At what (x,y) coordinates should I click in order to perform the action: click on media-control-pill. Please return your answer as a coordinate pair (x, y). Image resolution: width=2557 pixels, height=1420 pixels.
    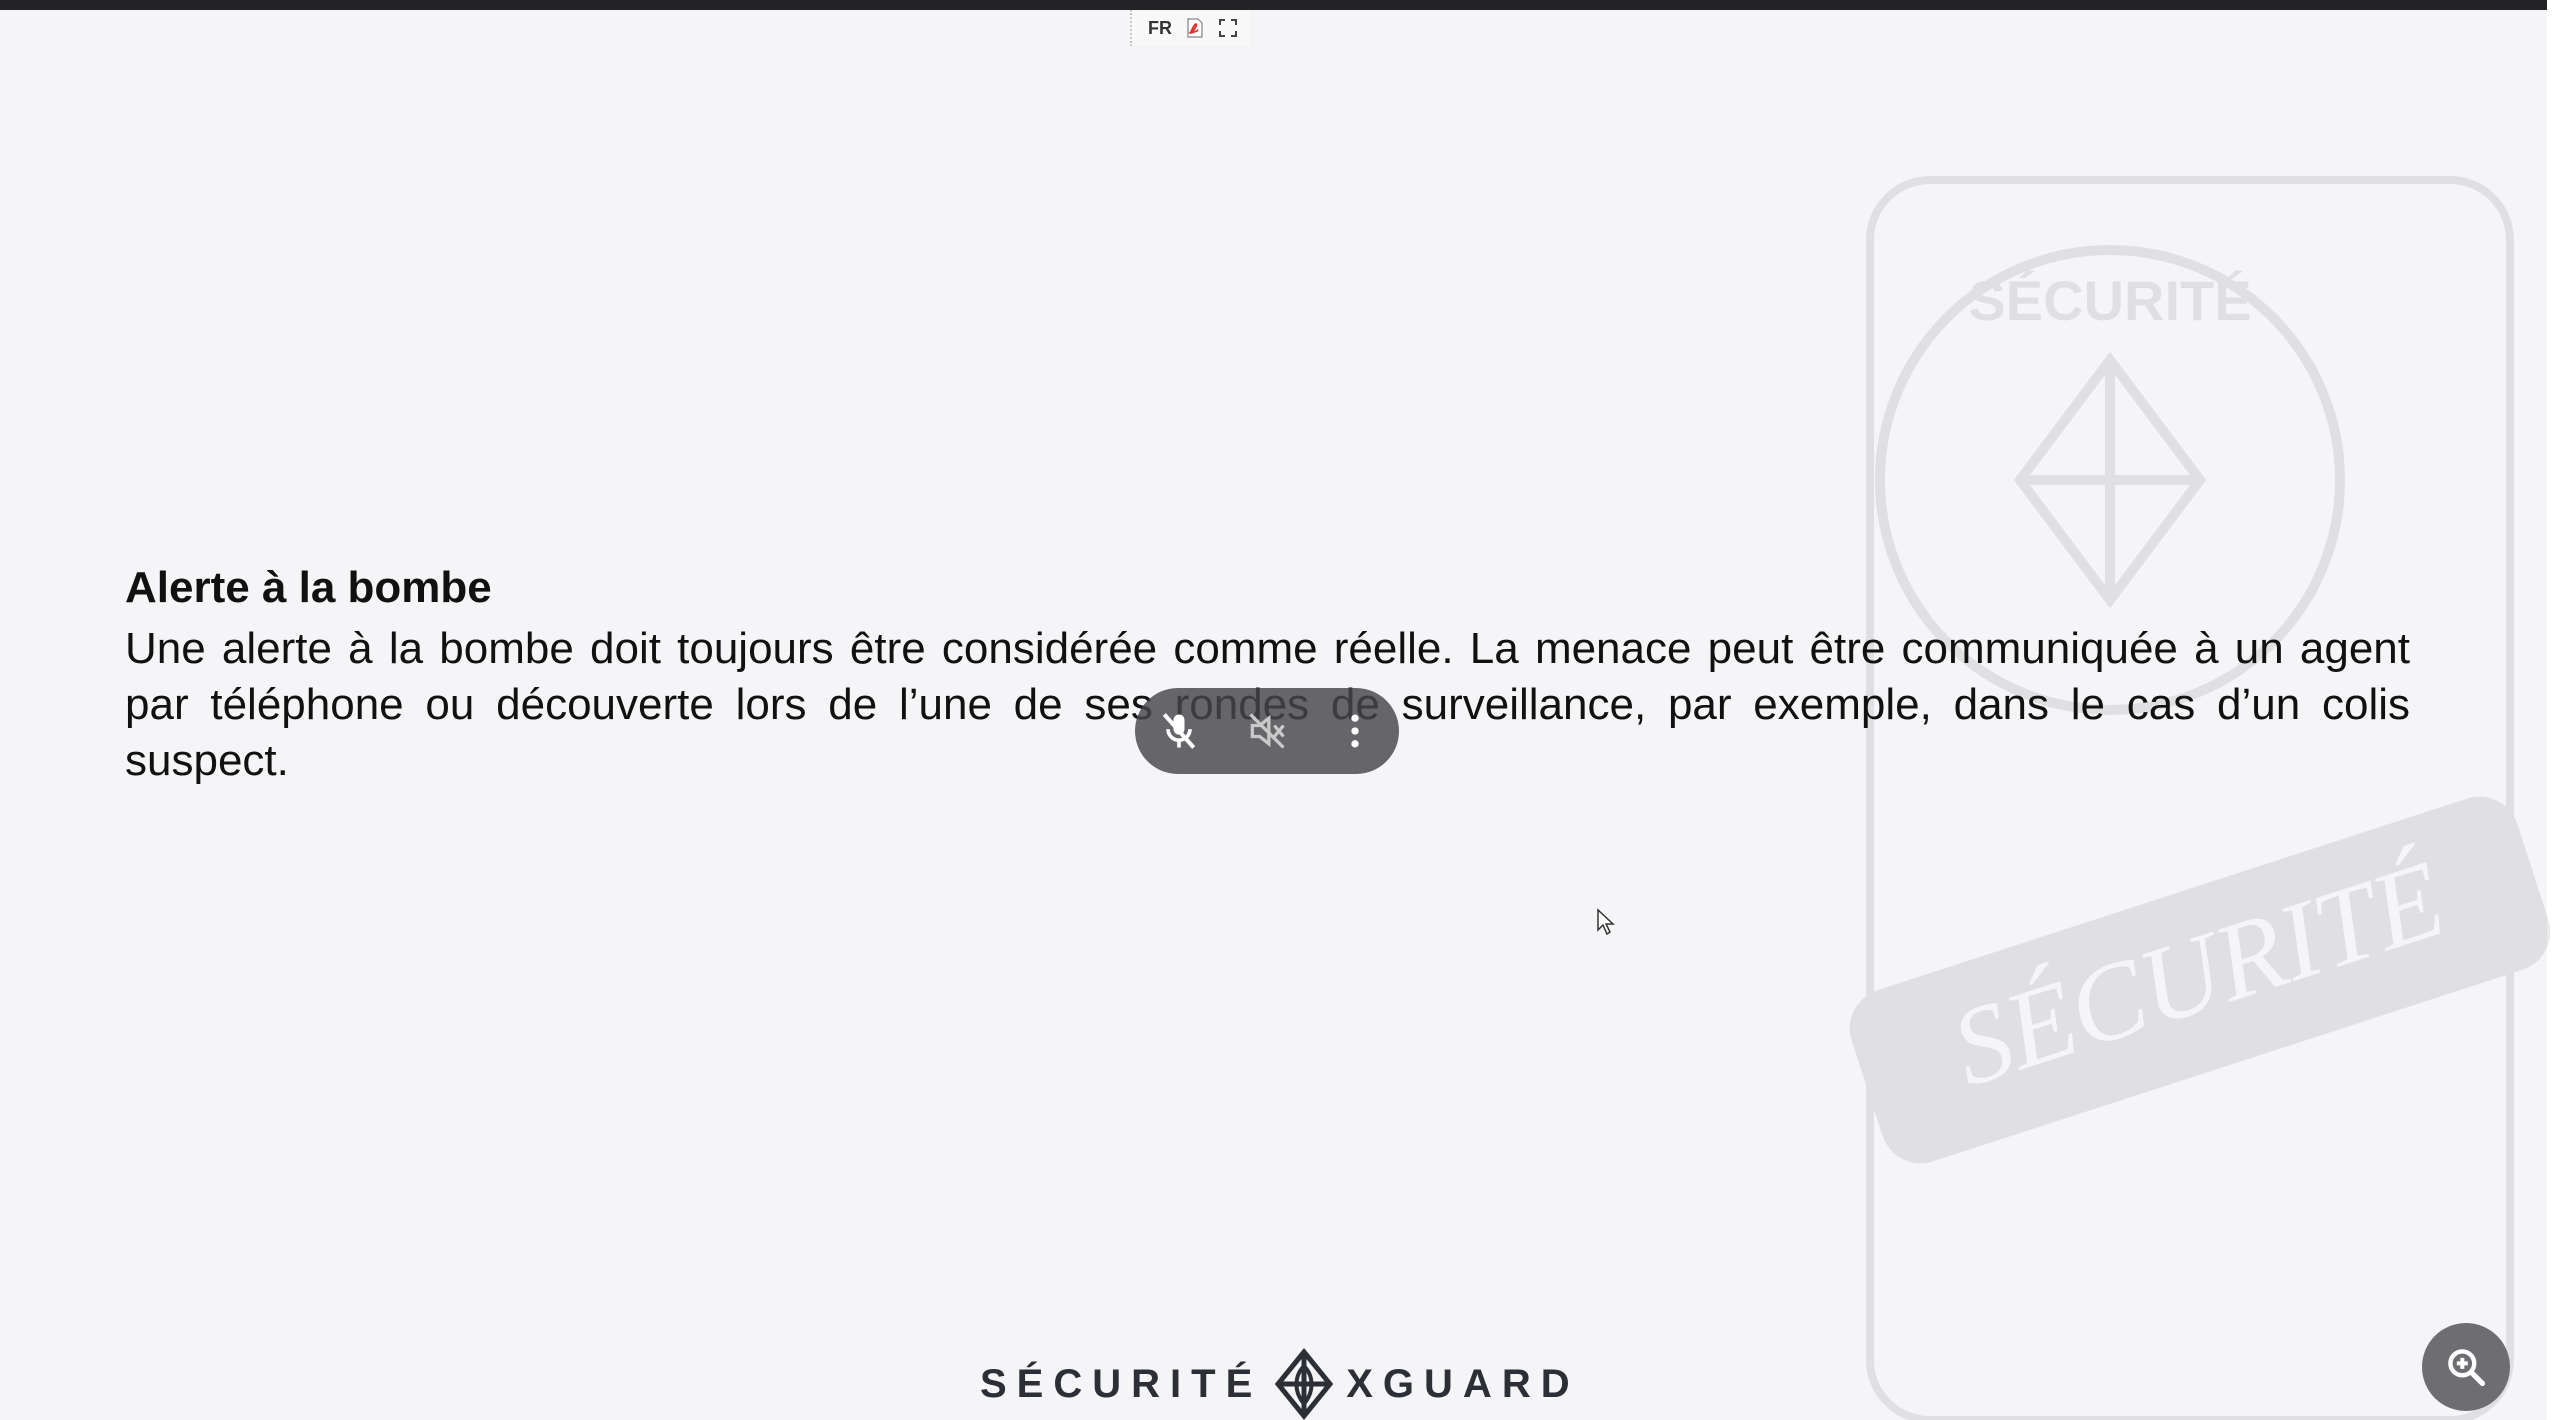
    Looking at the image, I should click on (1267, 731).